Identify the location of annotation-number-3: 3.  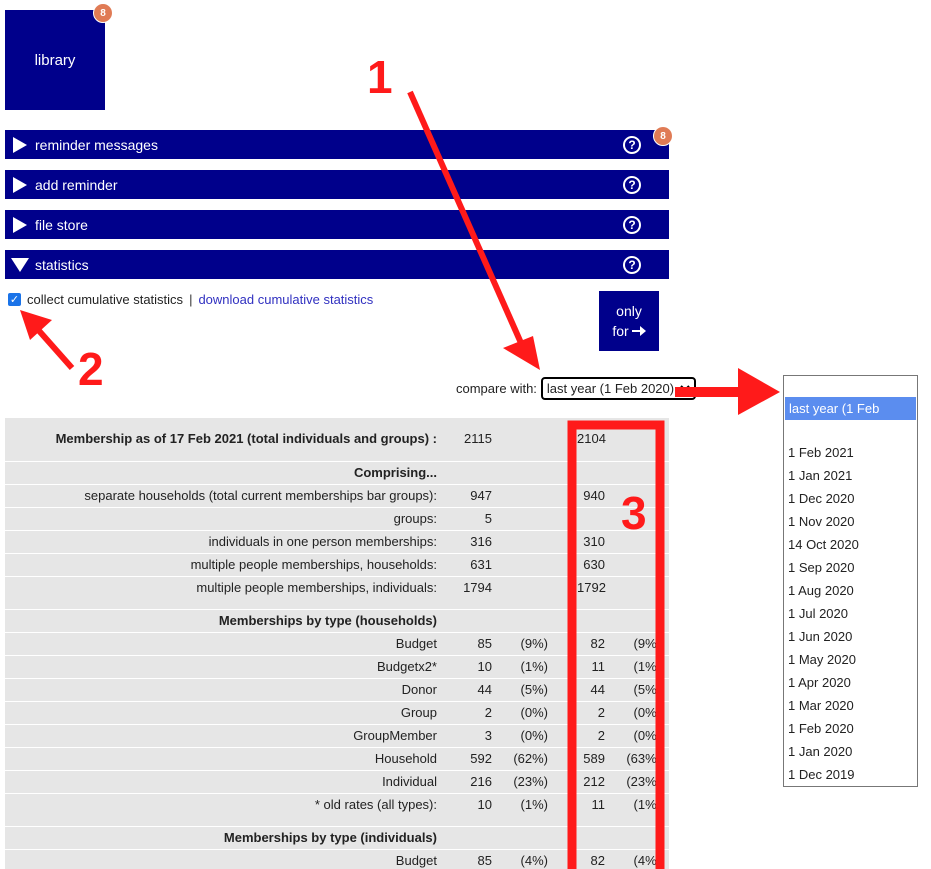
(634, 513).